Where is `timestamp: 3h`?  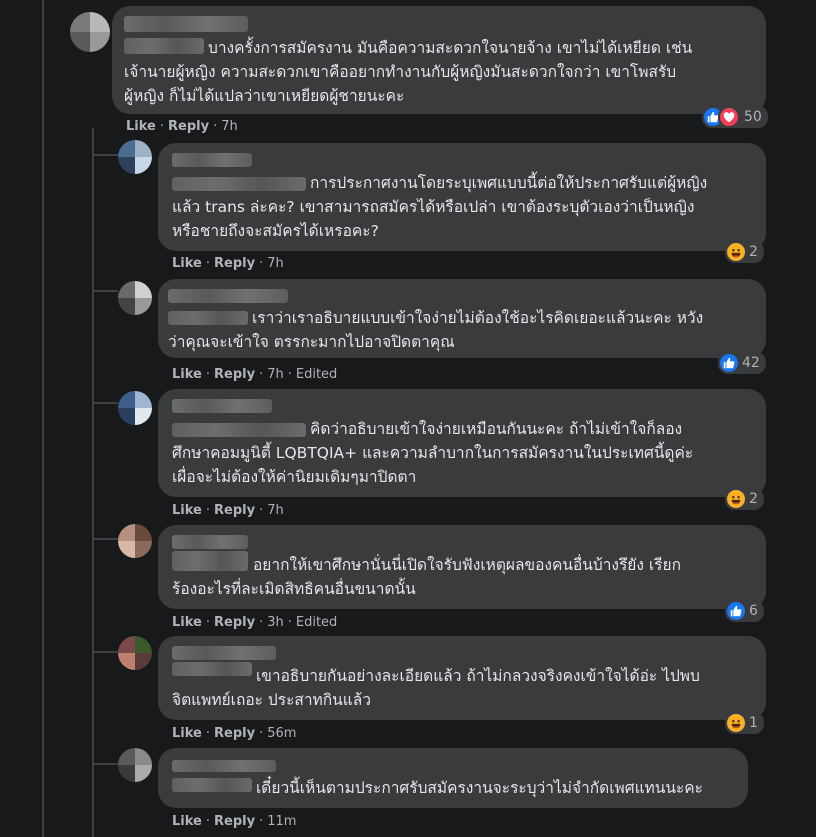
timestamp: 3h is located at coordinates (275, 622).